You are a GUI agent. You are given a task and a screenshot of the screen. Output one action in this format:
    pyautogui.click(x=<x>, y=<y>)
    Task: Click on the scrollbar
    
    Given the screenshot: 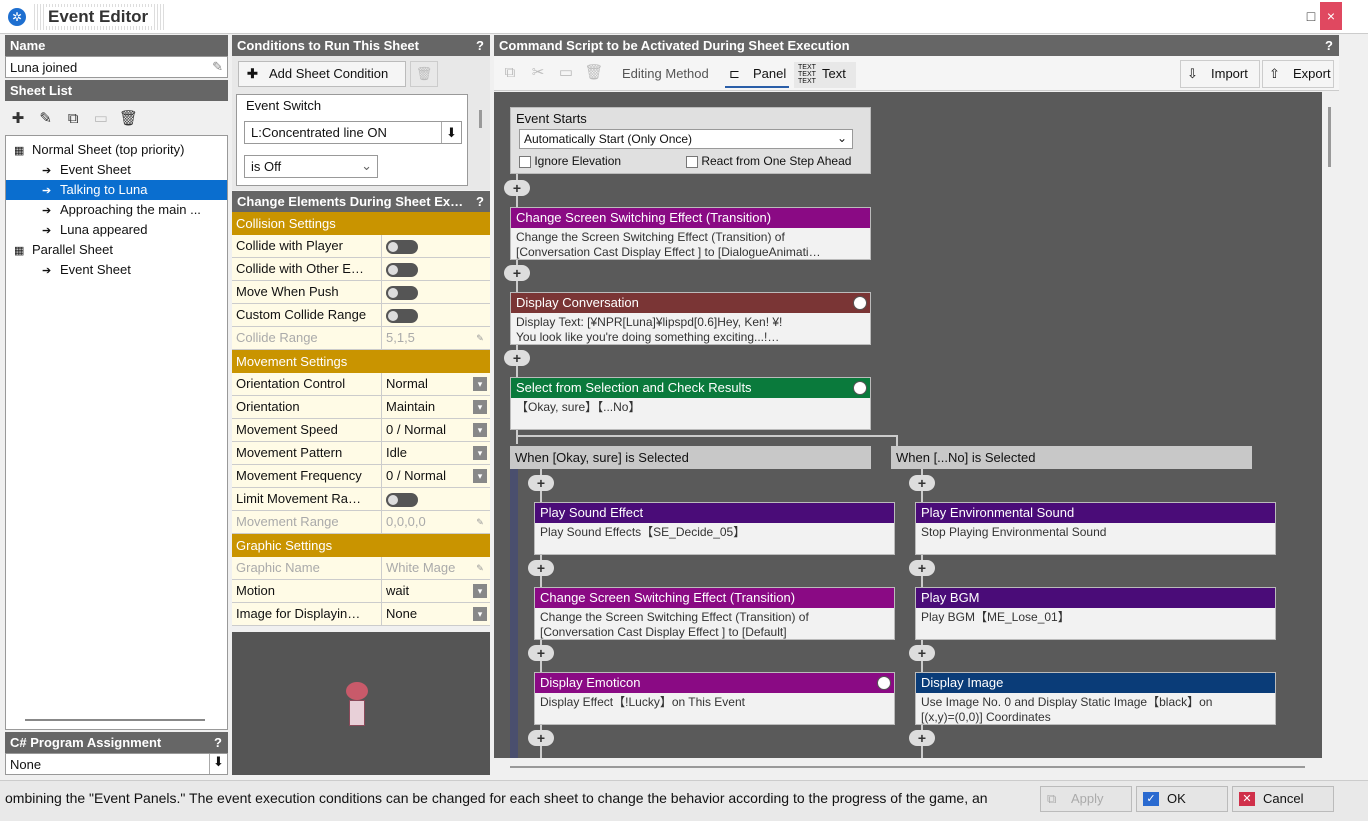 What is the action you would take?
    pyautogui.click(x=480, y=119)
    